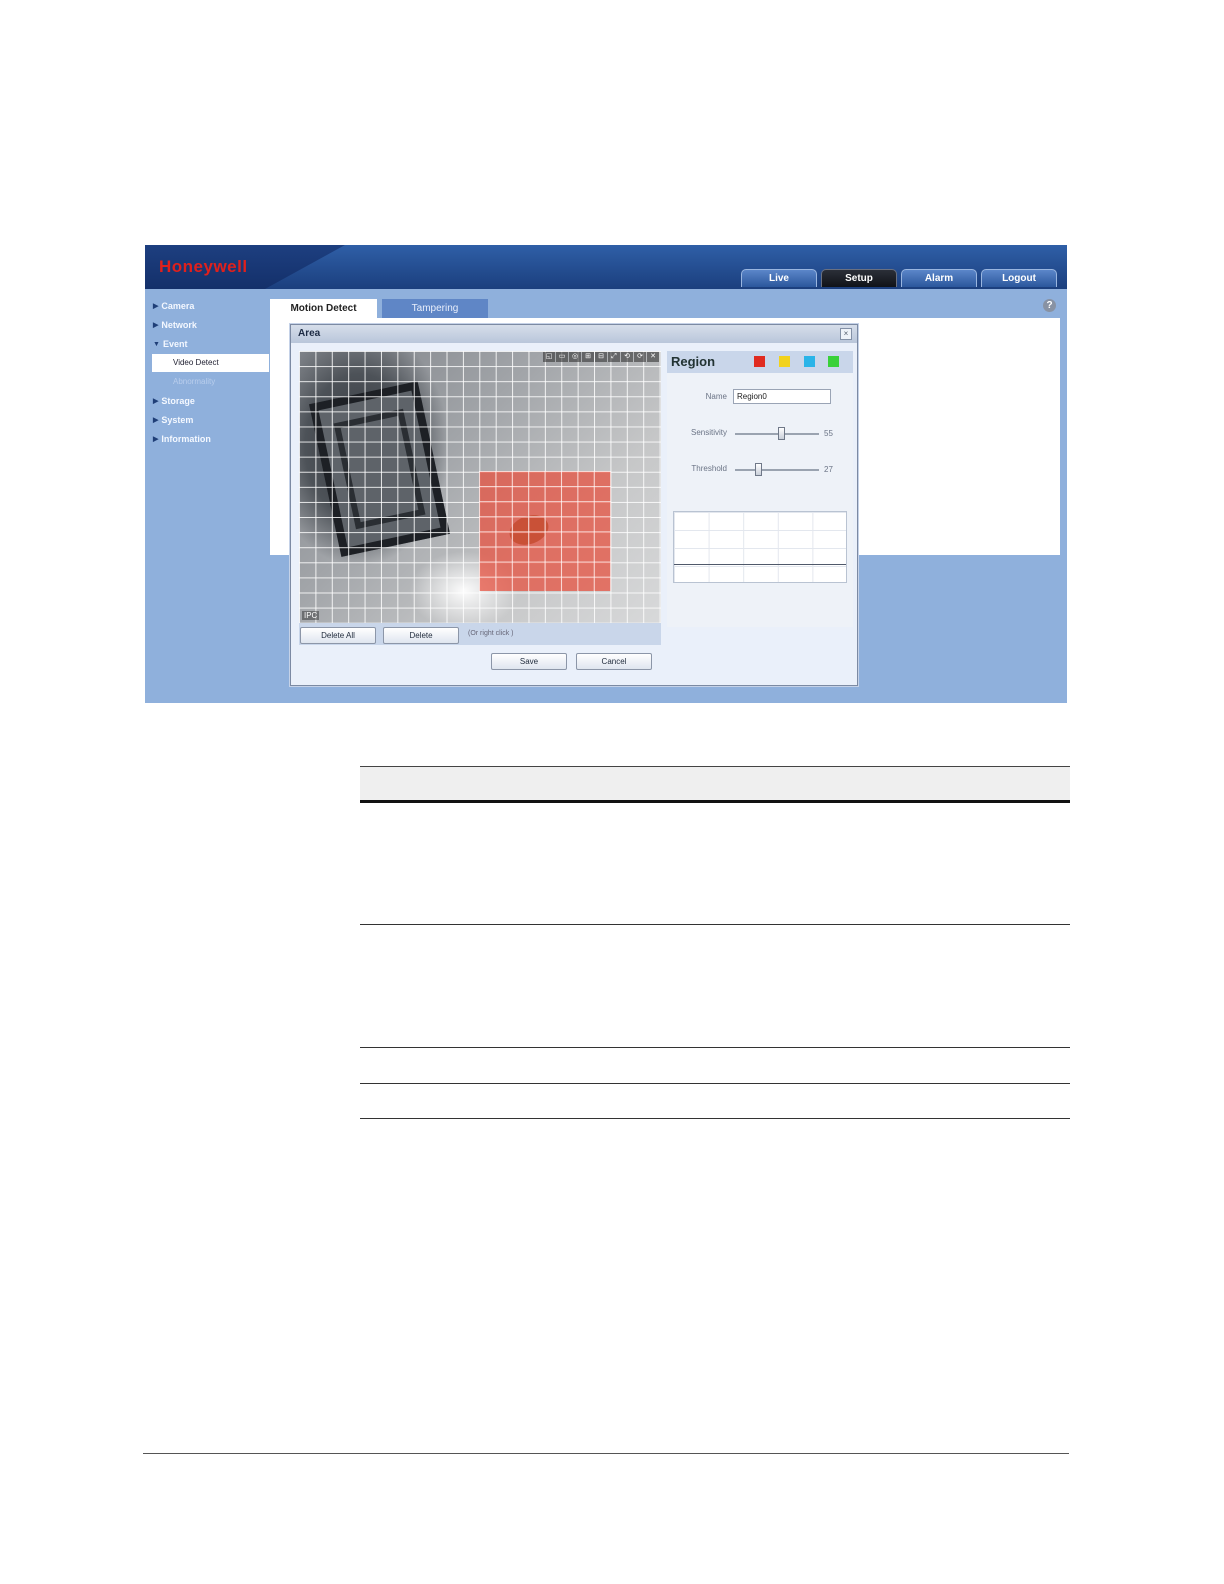 This screenshot has width=1224, height=1584. What do you see at coordinates (311, 615) in the screenshot?
I see `video-label: IPC` at bounding box center [311, 615].